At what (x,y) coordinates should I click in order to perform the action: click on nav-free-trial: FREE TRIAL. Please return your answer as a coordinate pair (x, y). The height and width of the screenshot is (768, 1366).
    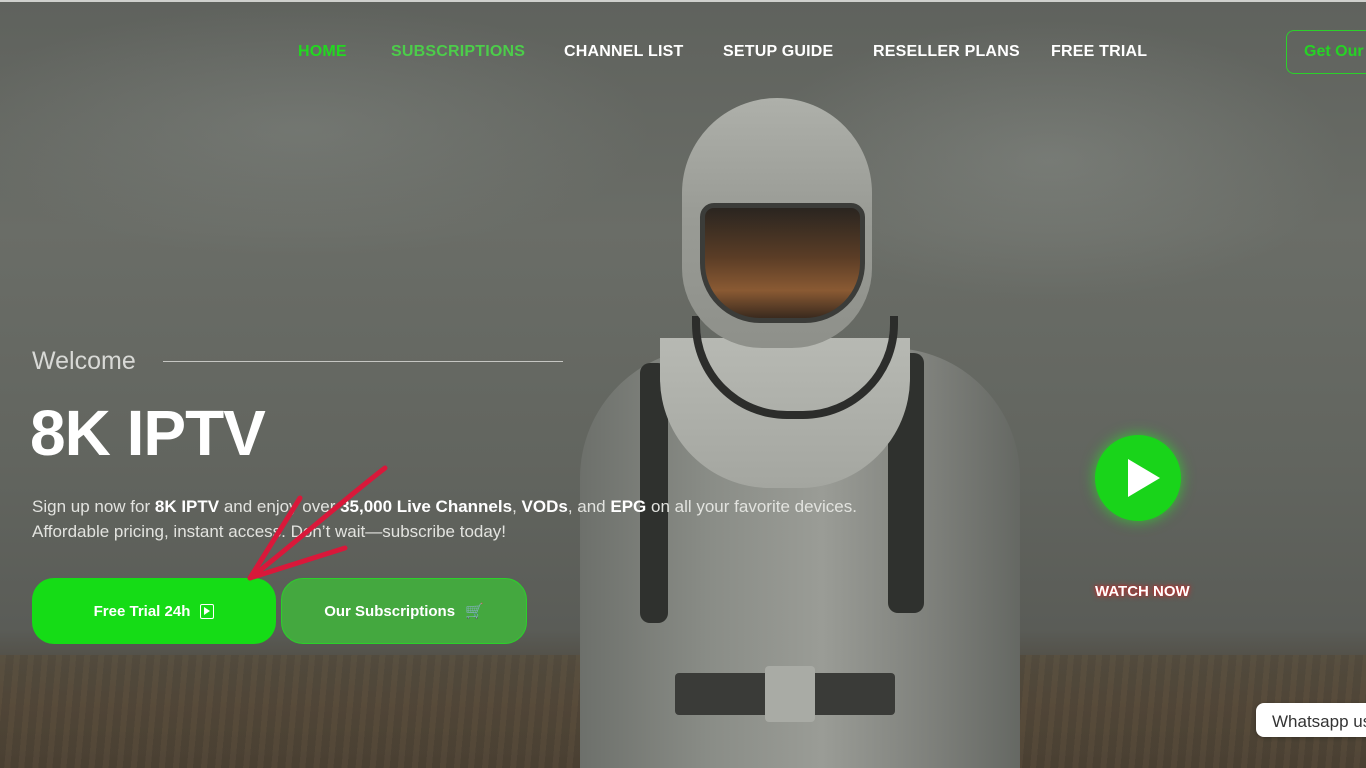
    Looking at the image, I should click on (1099, 52).